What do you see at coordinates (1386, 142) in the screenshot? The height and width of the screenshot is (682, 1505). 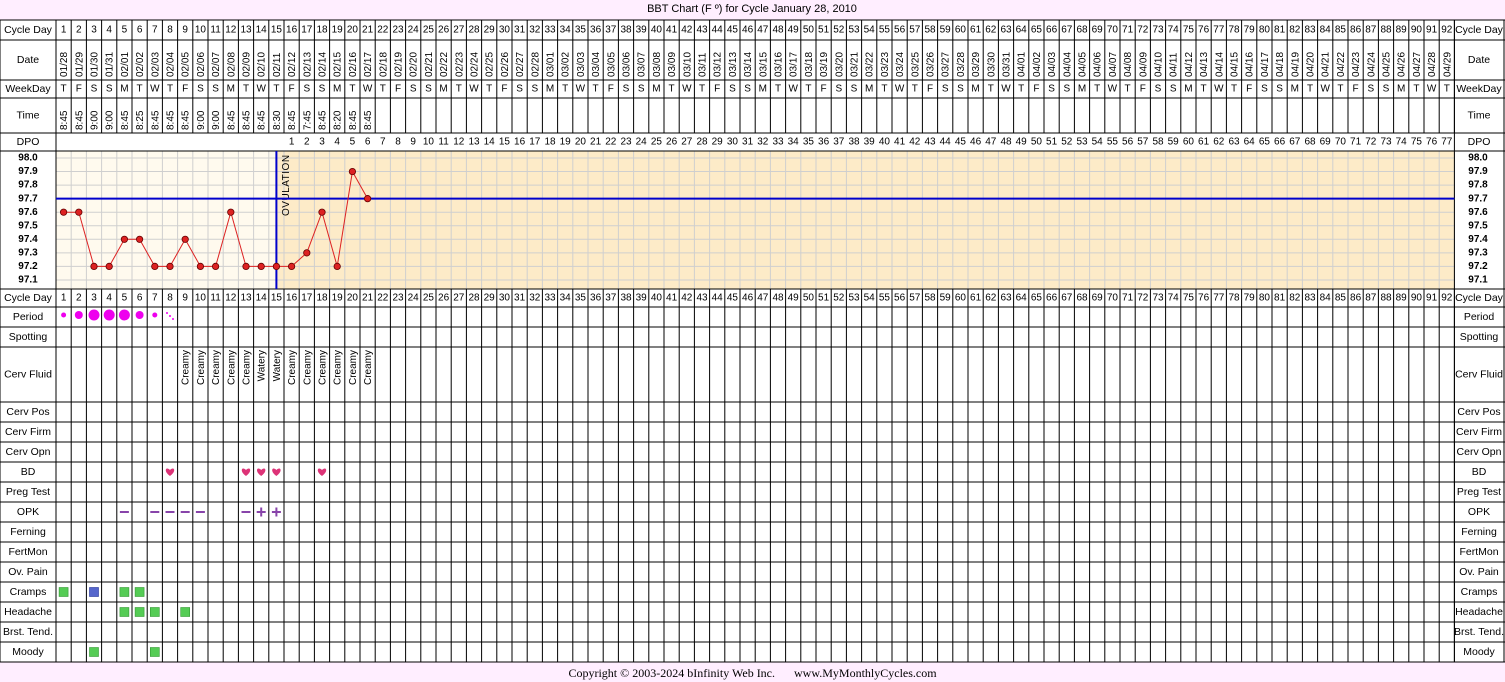 I see `dpo-number: 73` at bounding box center [1386, 142].